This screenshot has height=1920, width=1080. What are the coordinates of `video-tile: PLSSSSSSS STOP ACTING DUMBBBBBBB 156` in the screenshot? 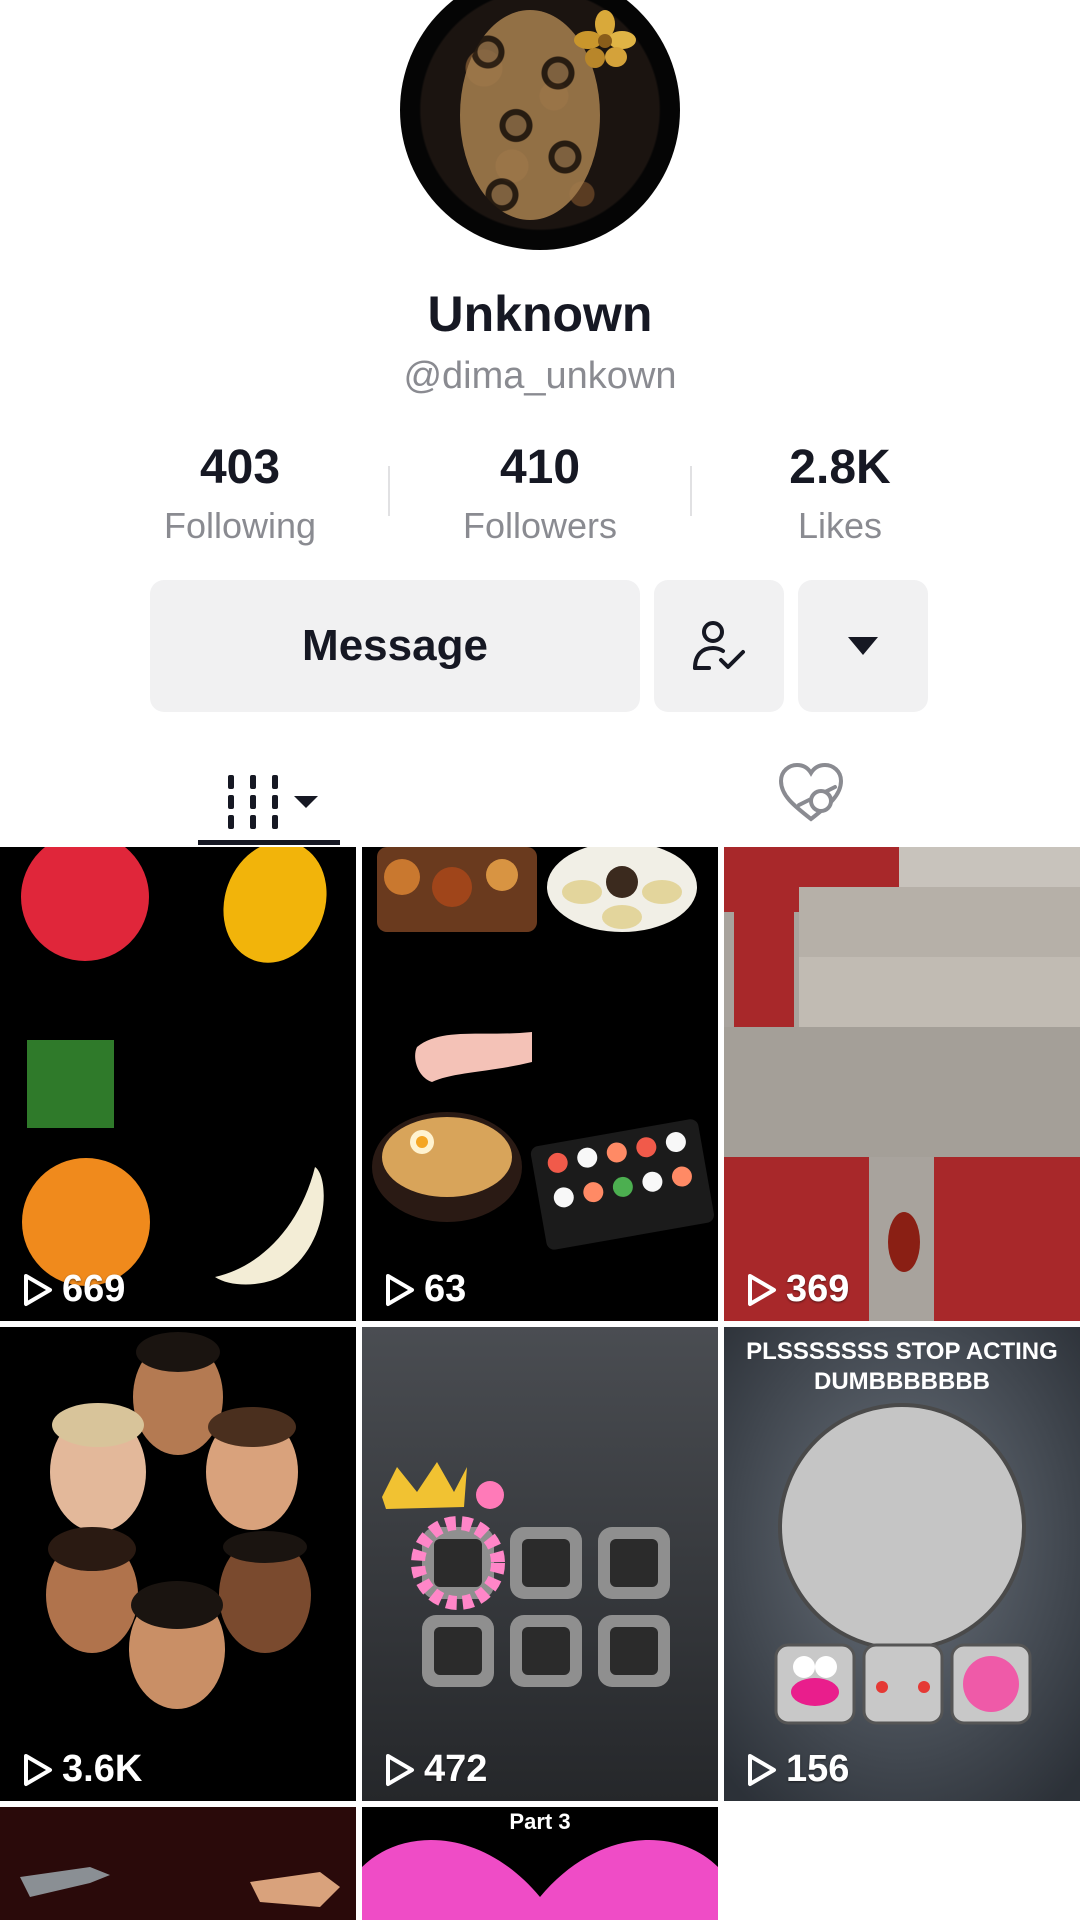 It's located at (902, 1564).